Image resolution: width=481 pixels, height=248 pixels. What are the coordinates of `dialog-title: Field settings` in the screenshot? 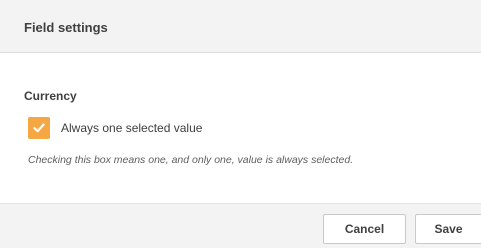 It's located at (66, 27).